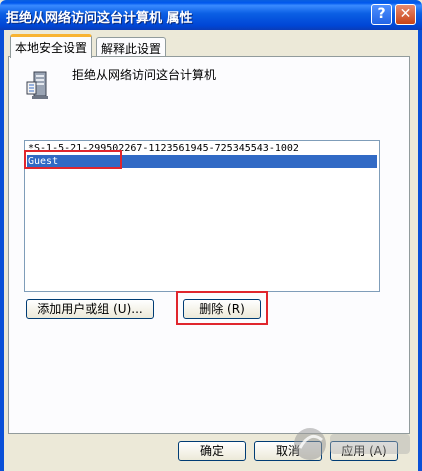 This screenshot has width=422, height=471. Describe the element at coordinates (51, 46) in the screenshot. I see `tab-local-security-setting: 本地安全设置` at that location.